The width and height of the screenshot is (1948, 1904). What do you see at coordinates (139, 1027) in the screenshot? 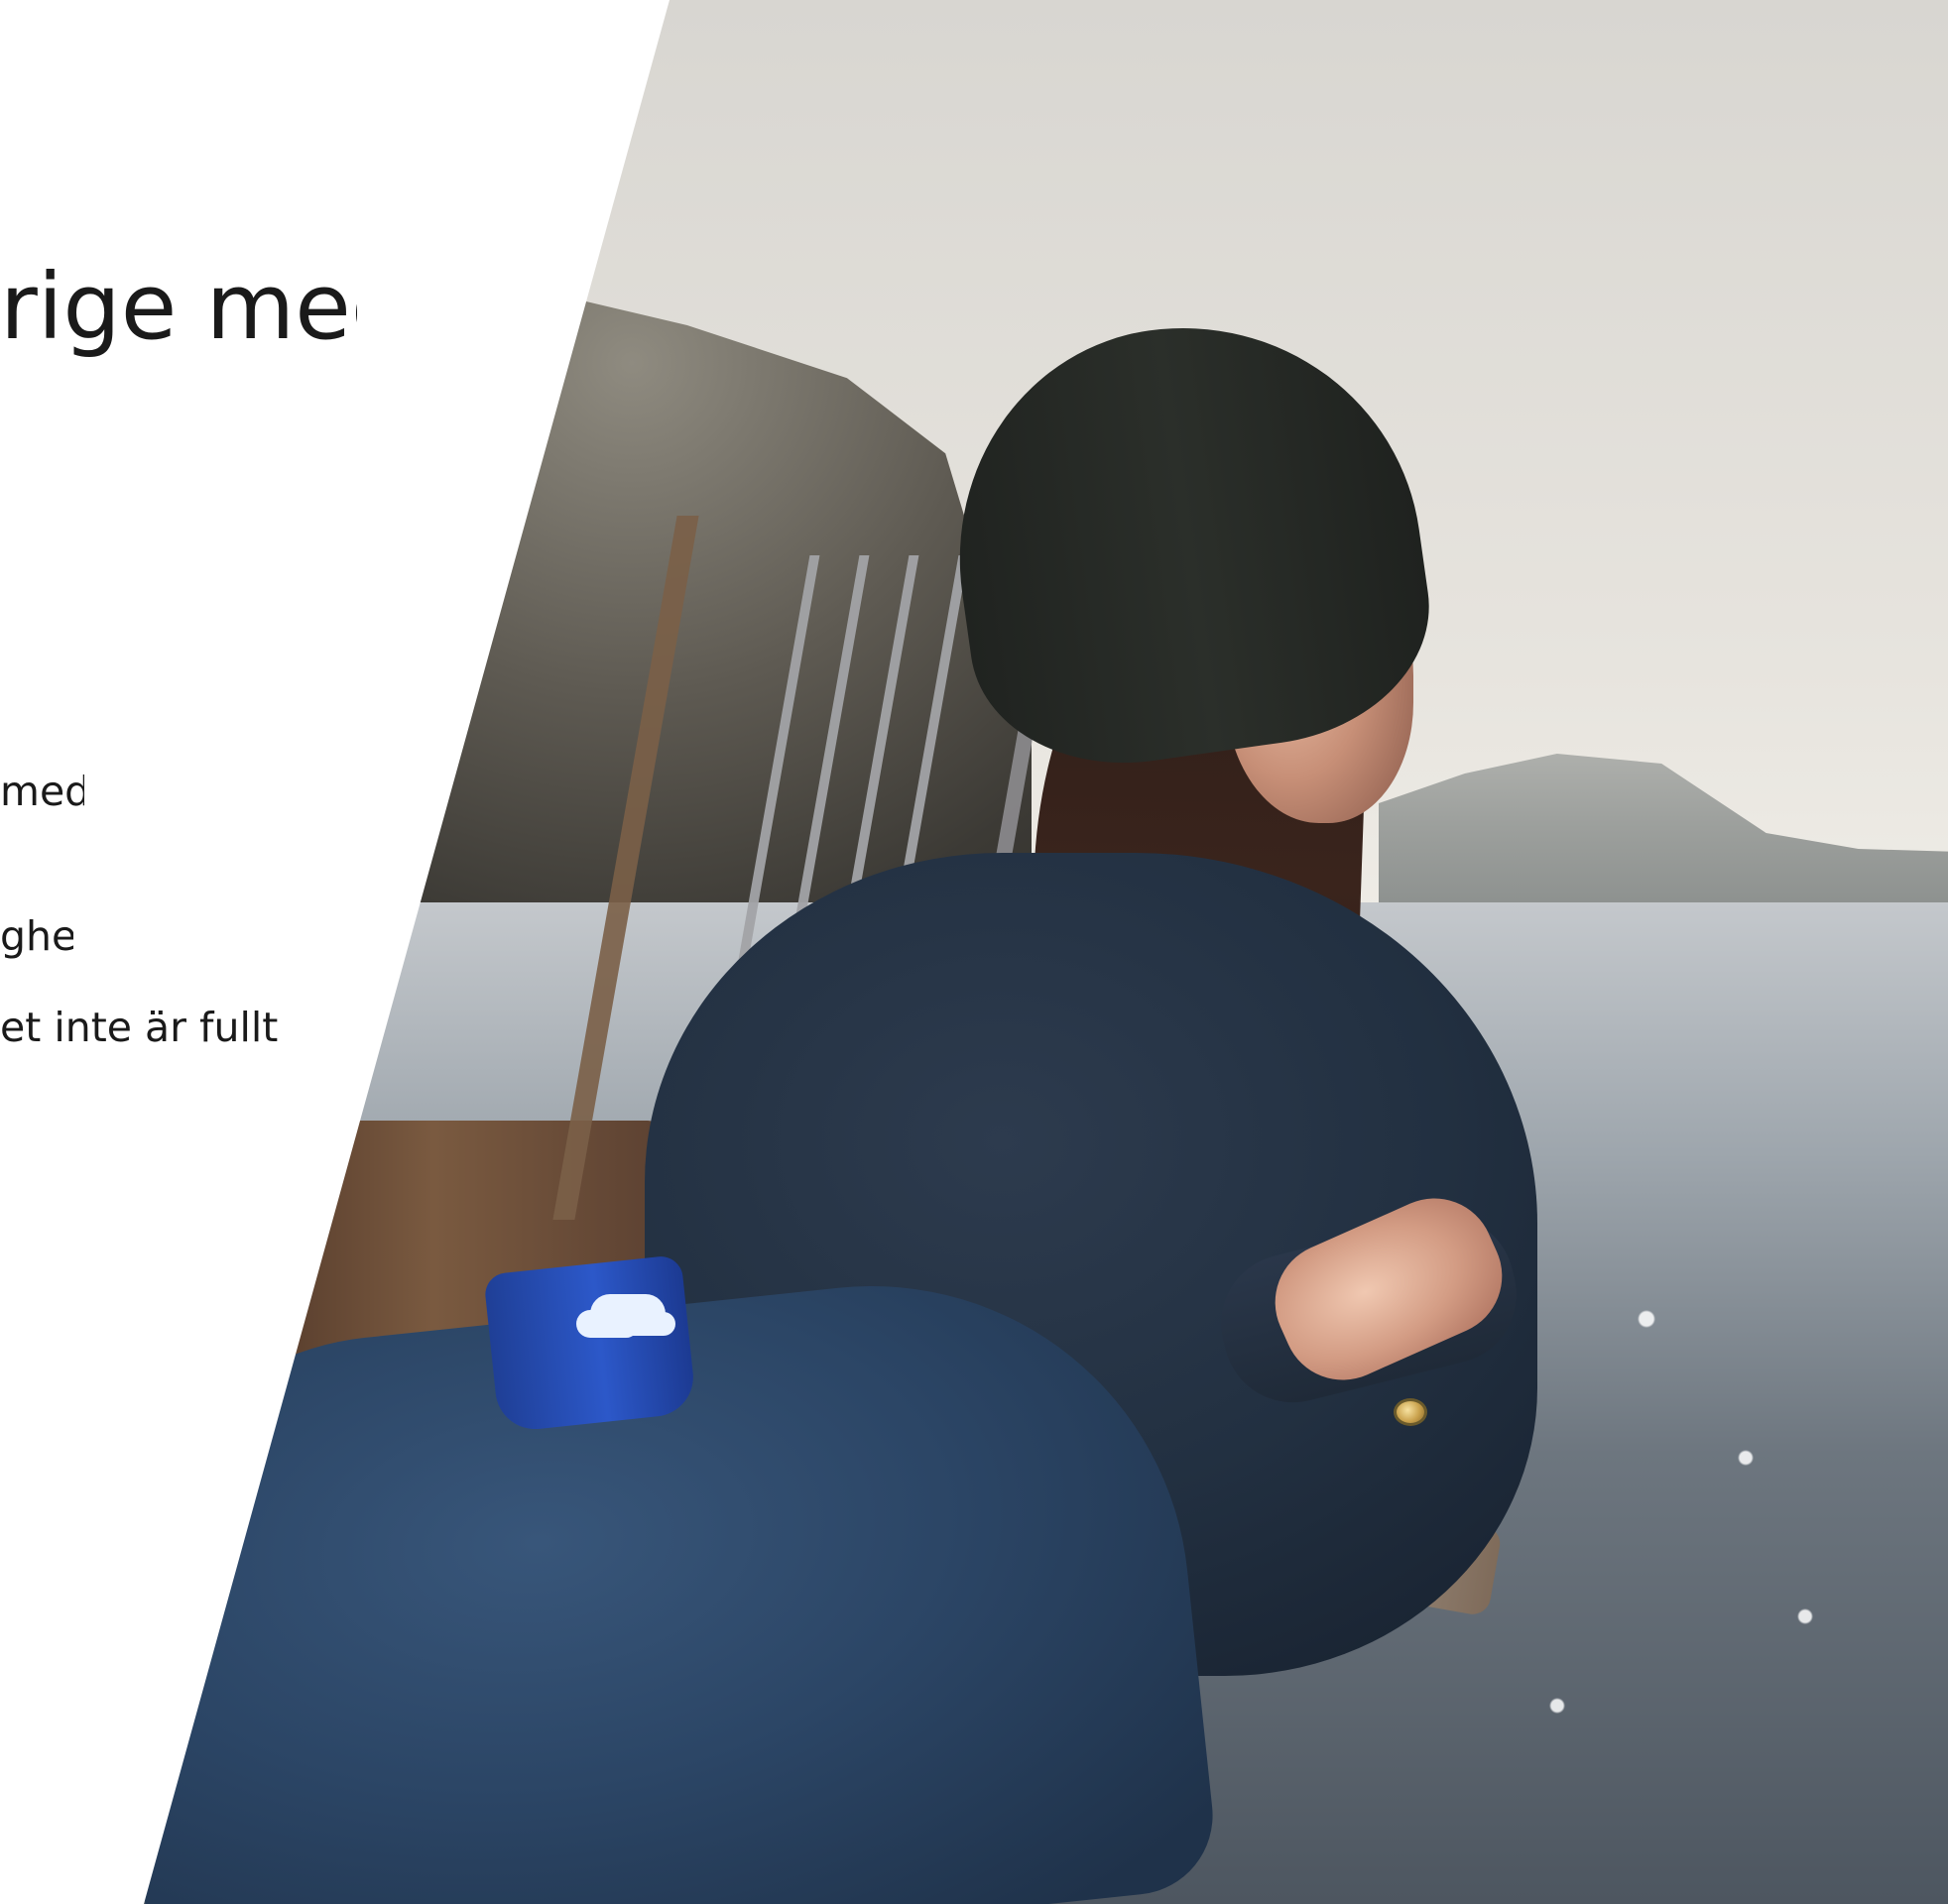
I see `hero-text-line: et inte är fullt` at bounding box center [139, 1027].